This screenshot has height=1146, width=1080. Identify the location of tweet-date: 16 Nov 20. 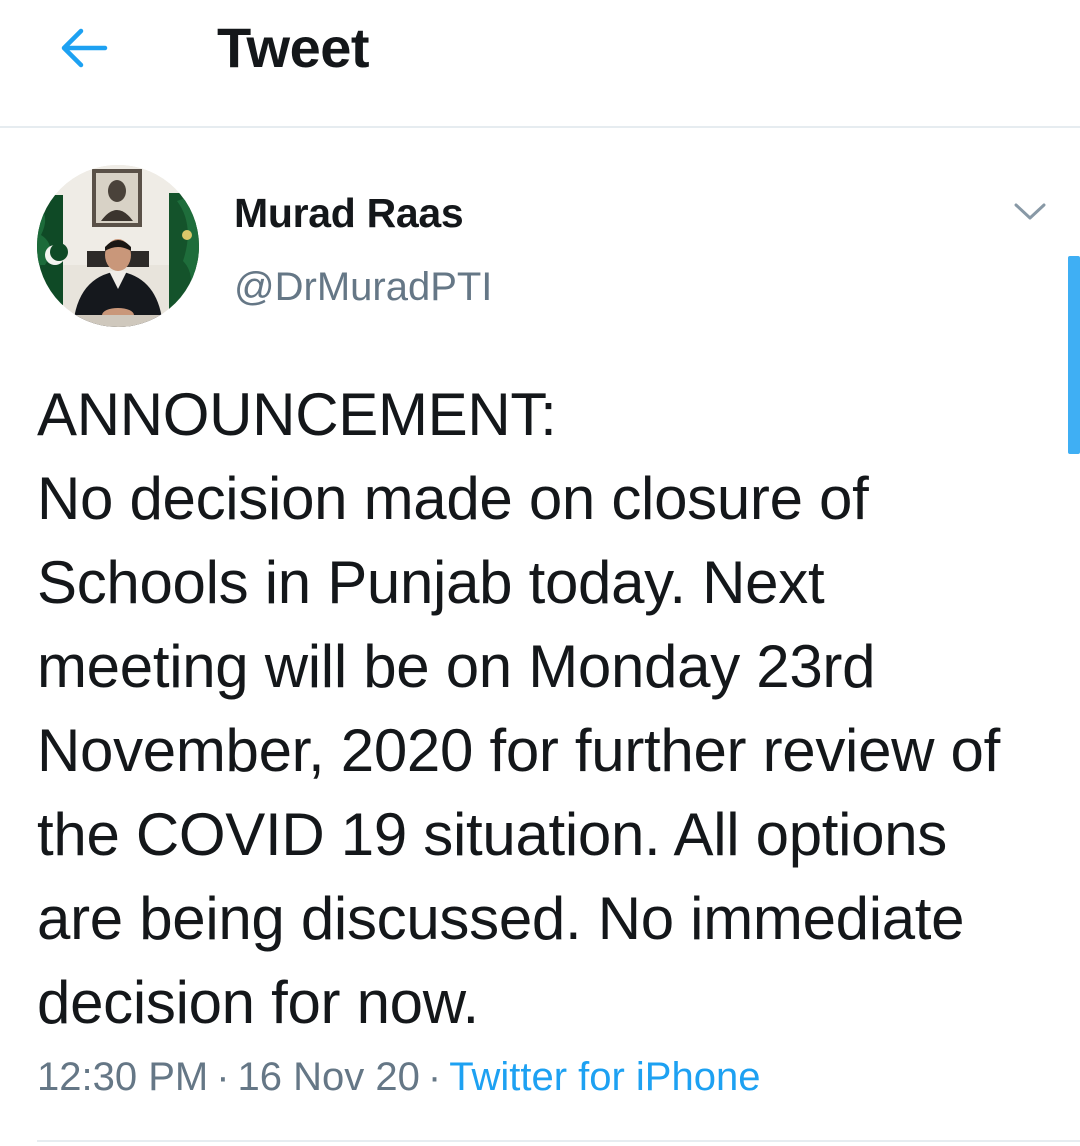
(328, 1077).